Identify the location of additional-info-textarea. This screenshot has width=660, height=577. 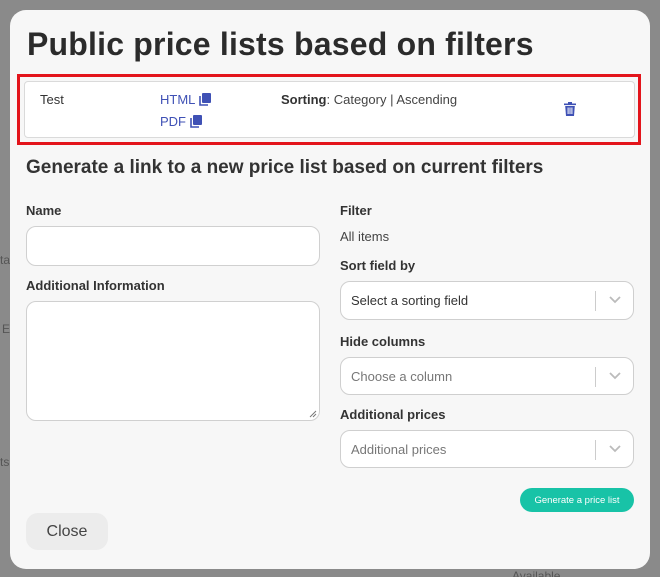
(173, 361).